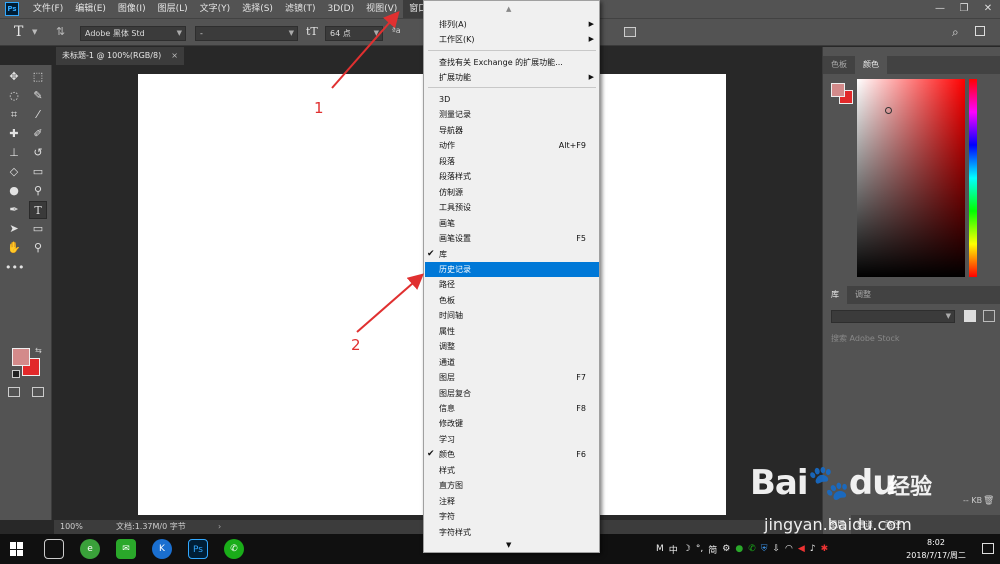 This screenshot has width=1000, height=564. What do you see at coordinates (512, 454) in the screenshot?
I see `window-menu-item: ✔ 颜色 F6` at bounding box center [512, 454].